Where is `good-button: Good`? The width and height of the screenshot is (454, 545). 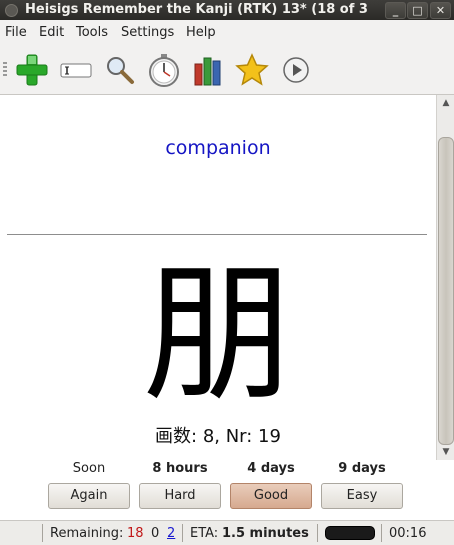
good-button: Good is located at coordinates (271, 496).